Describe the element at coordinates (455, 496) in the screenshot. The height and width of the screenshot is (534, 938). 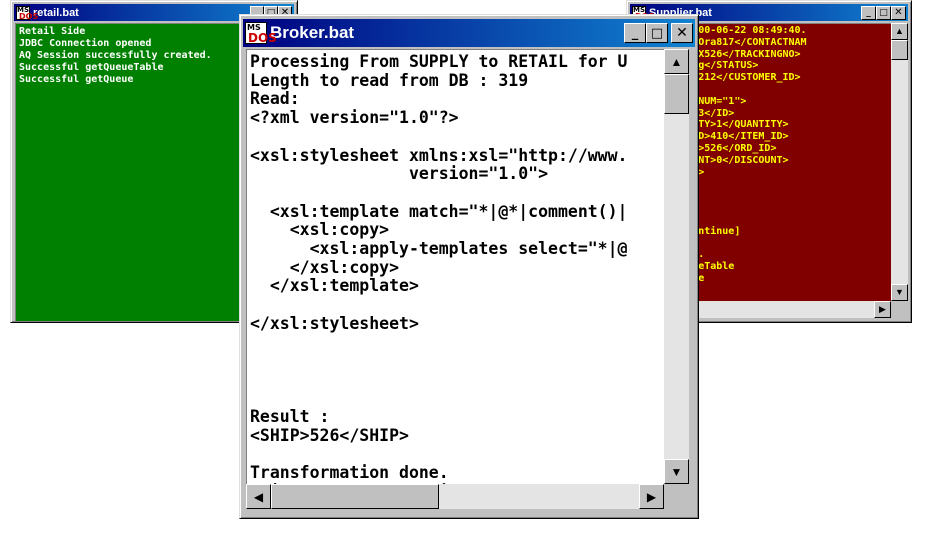
I see `broker-horizontal-scrollbar: ◀ ▶` at that location.